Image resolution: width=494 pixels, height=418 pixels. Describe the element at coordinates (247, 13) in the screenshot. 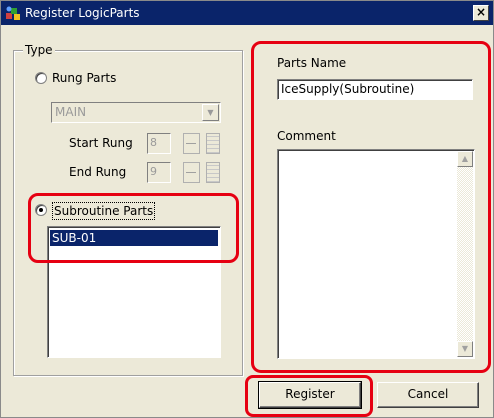

I see `title-bar: Register LogicParts ×` at that location.